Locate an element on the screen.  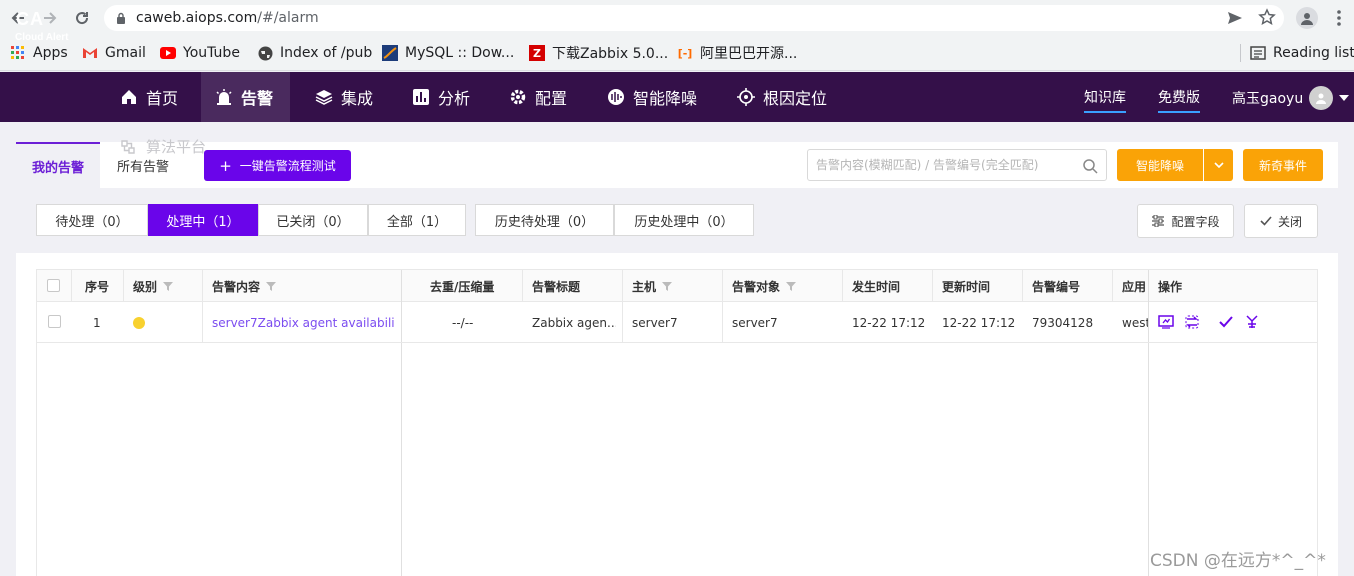
menu-smart-denoise: 智能降噪 is located at coordinates (652, 97).